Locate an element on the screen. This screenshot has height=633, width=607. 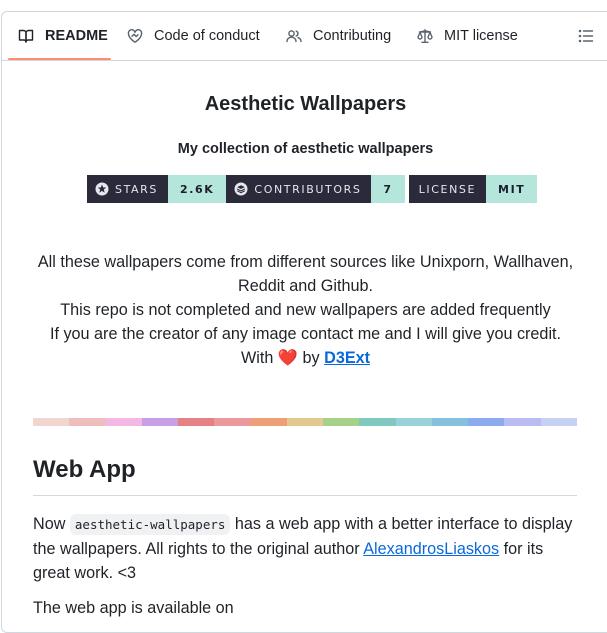
contributors-badge: CONTRIBUTORS 7 is located at coordinates (315, 189).